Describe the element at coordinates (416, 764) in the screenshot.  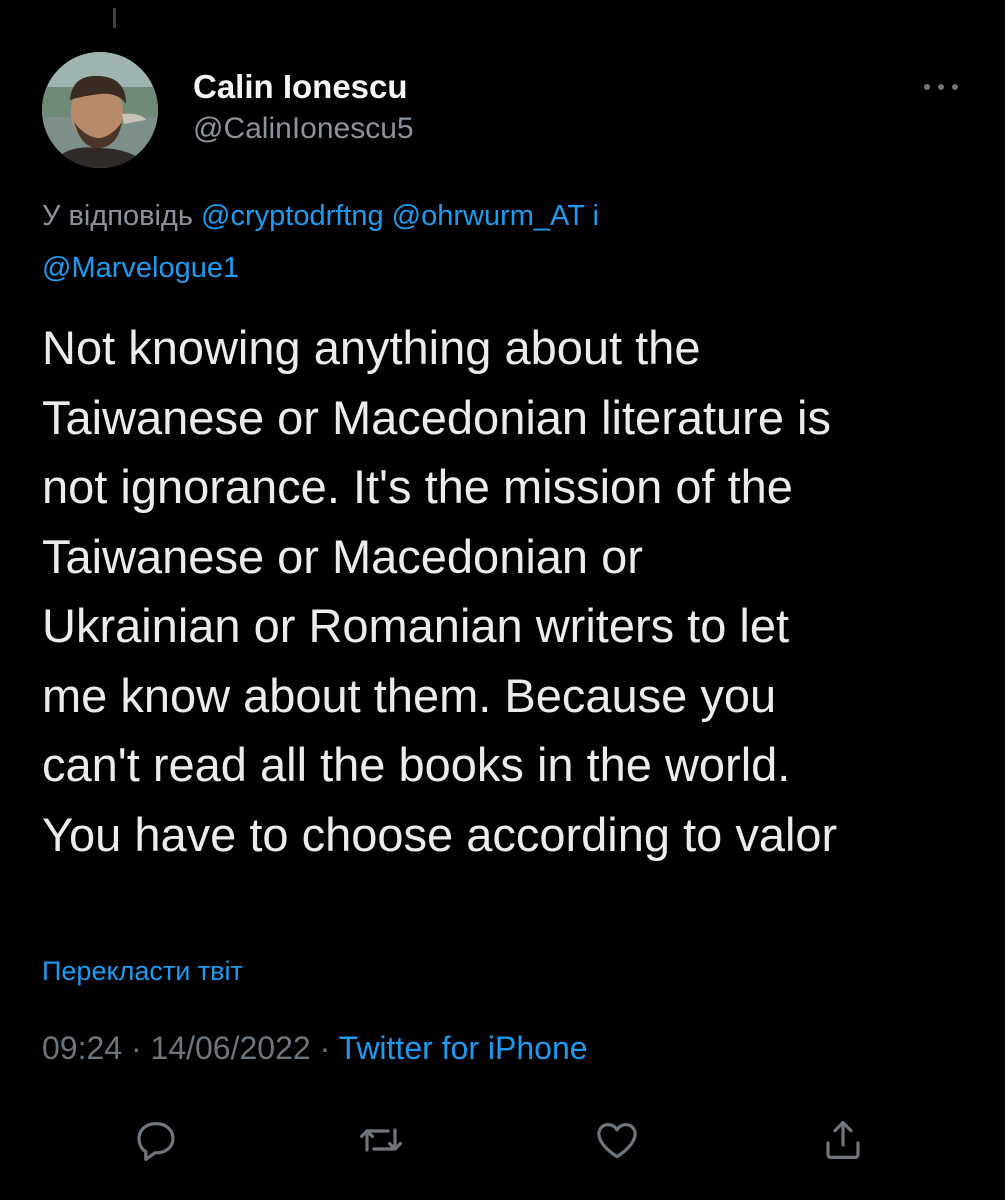
I see `tweet-text-line: can't read all the books in the world.` at that location.